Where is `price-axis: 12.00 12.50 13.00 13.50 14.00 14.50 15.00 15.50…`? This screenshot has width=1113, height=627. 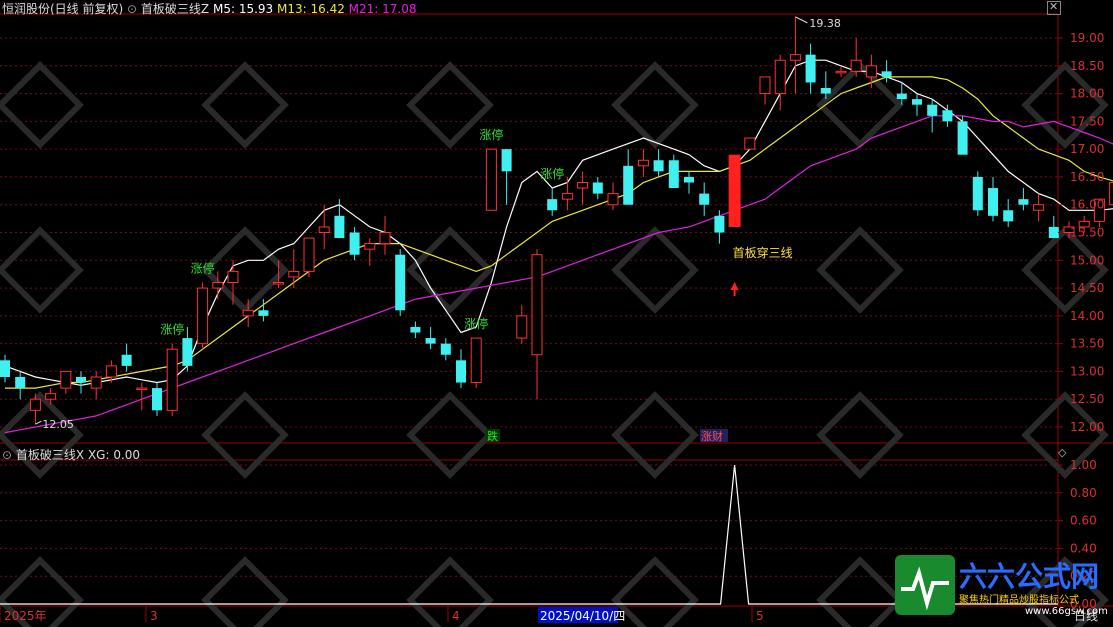
price-axis: 12.00 12.50 13.00 13.50 14.00 14.50 15.00 15.50… is located at coordinates (1081, 321).